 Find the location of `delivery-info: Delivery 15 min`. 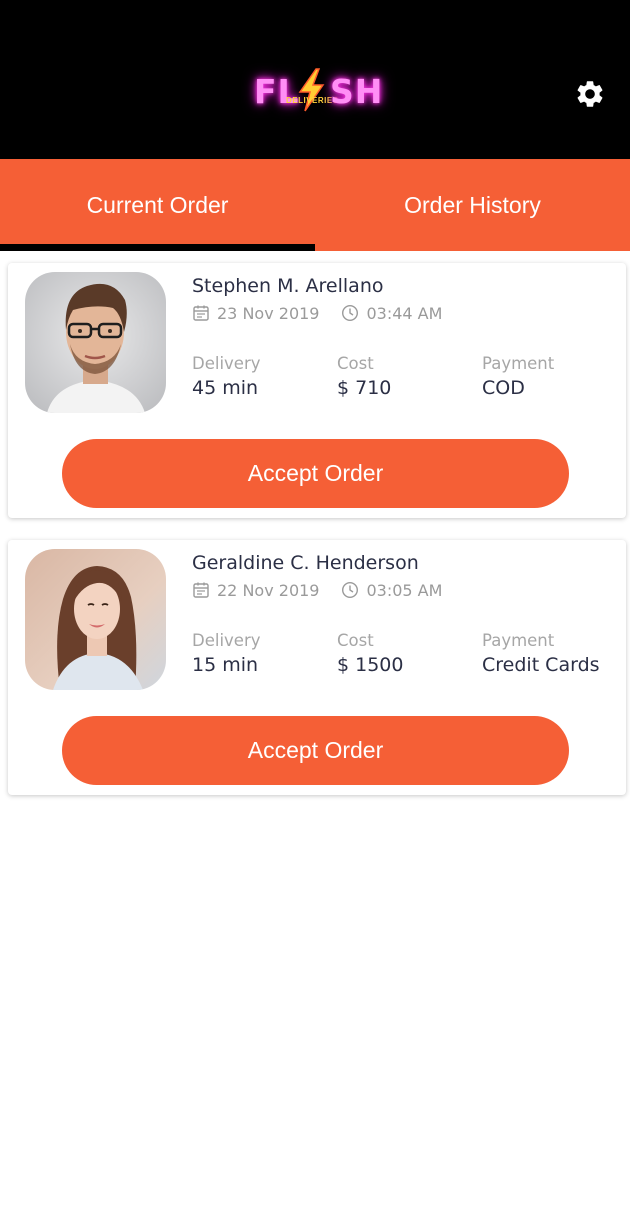

delivery-info: Delivery 15 min is located at coordinates (226, 653).